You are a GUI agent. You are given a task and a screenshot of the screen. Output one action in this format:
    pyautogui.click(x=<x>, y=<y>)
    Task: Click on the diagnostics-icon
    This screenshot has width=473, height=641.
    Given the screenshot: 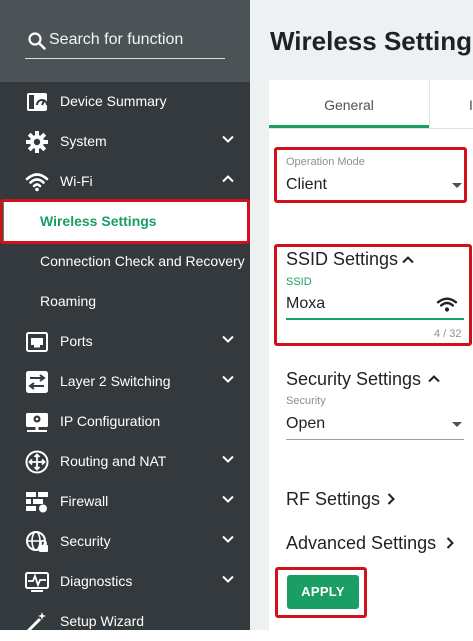 What is the action you would take?
    pyautogui.click(x=37, y=582)
    